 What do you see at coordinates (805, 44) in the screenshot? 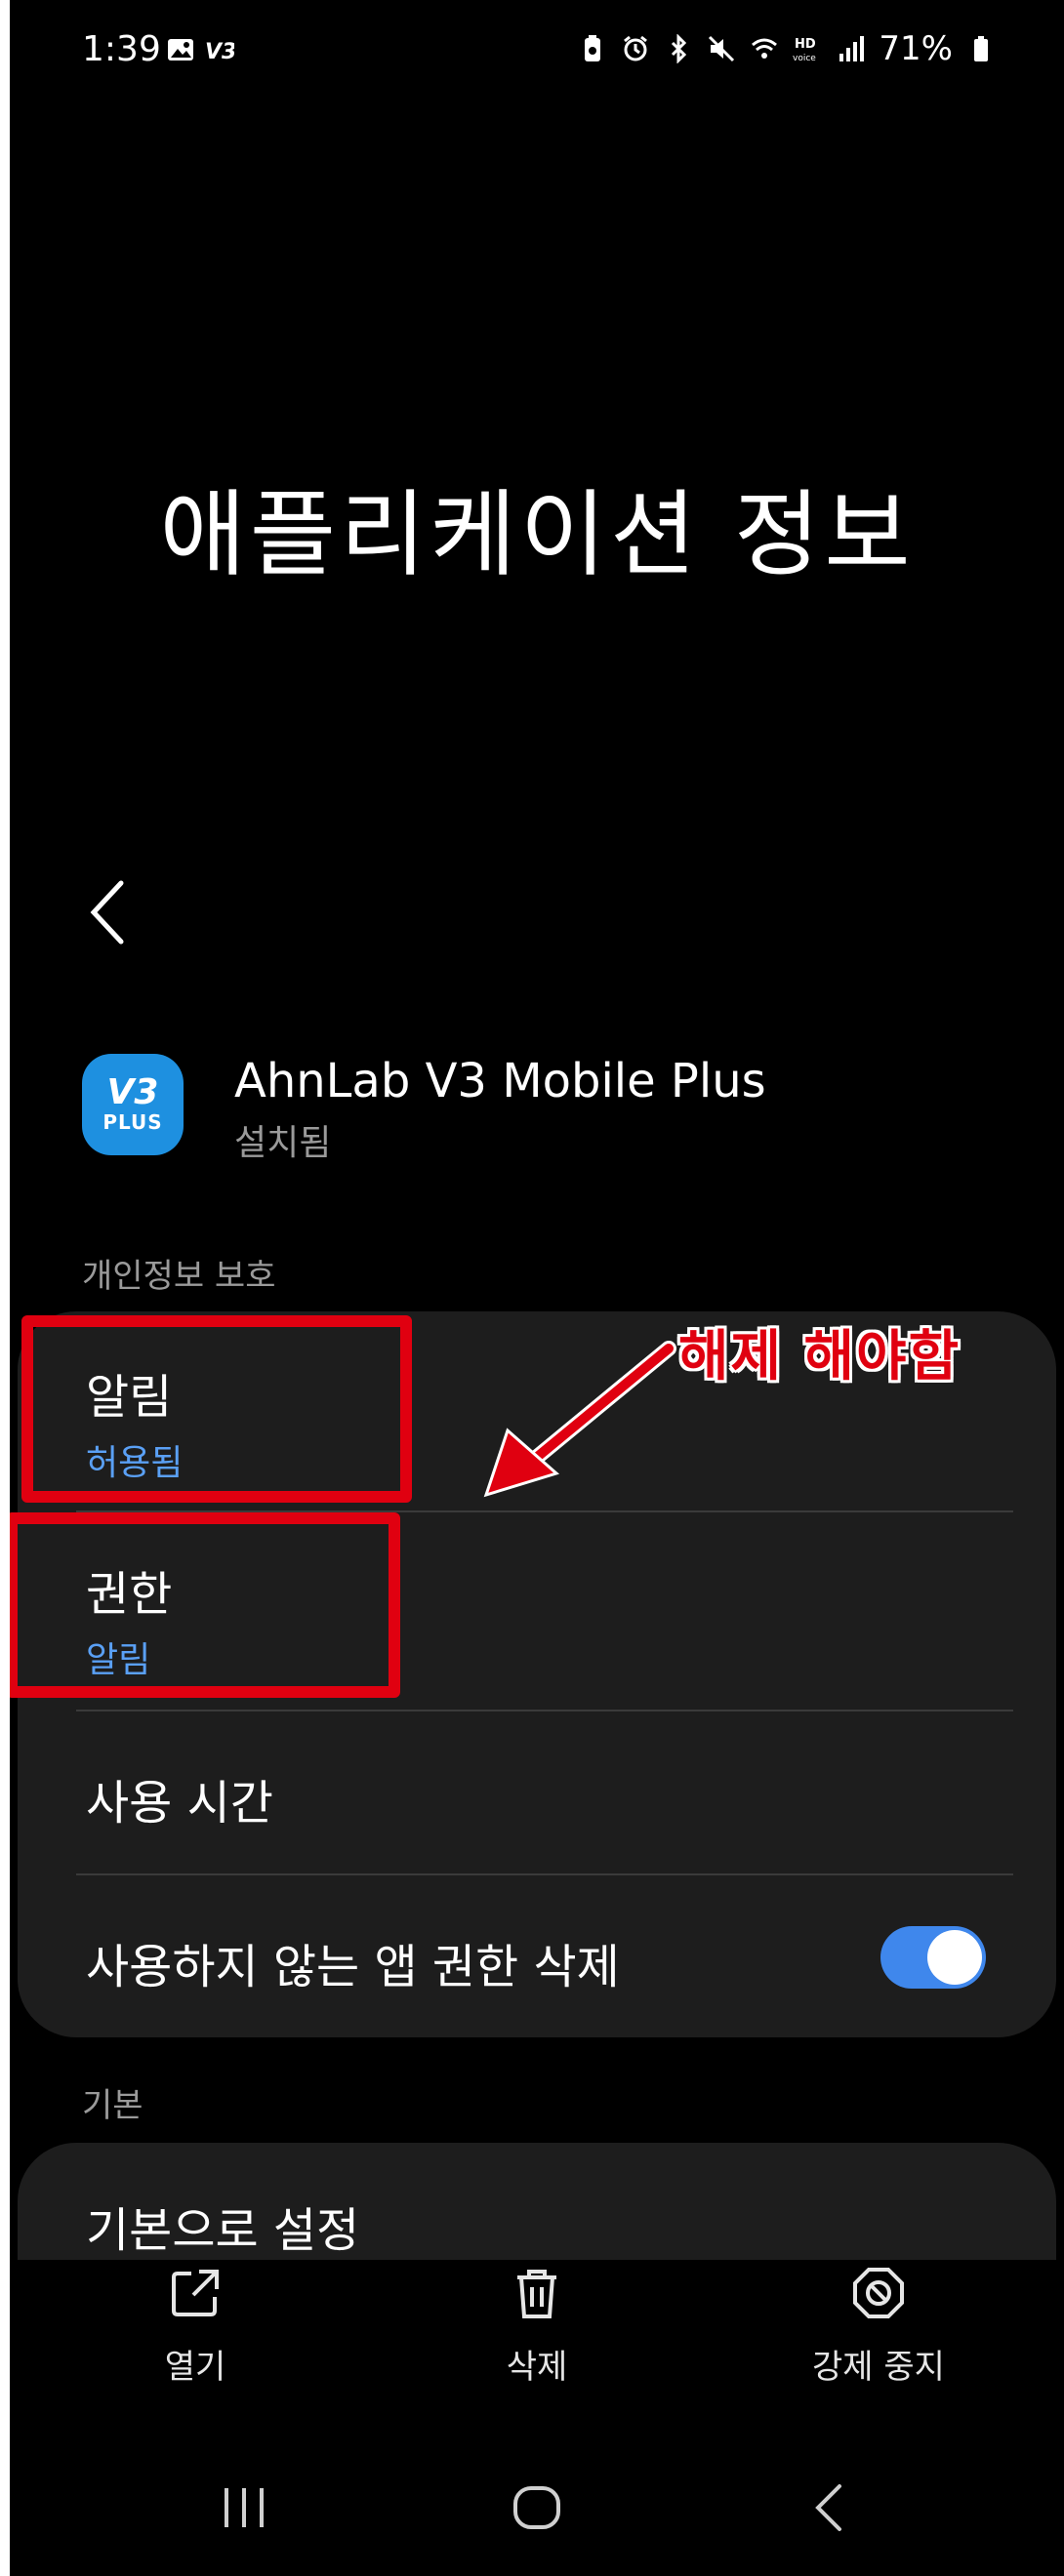
I see `svg-text: HD` at bounding box center [805, 44].